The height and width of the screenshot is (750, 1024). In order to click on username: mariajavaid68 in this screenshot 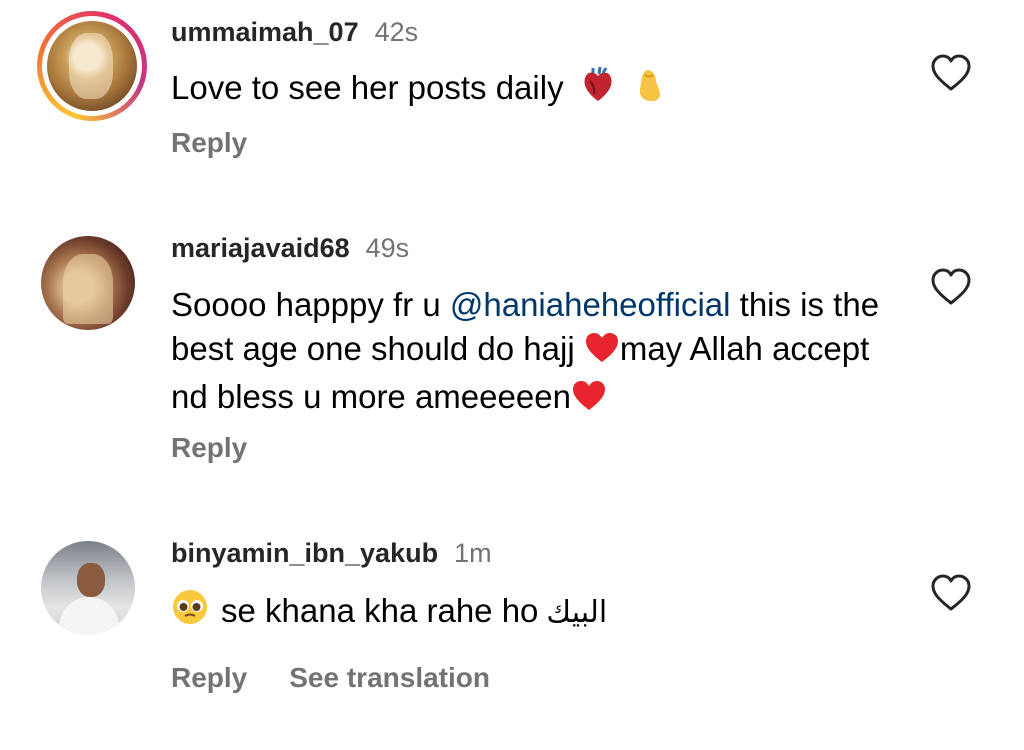, I will do `click(260, 248)`.